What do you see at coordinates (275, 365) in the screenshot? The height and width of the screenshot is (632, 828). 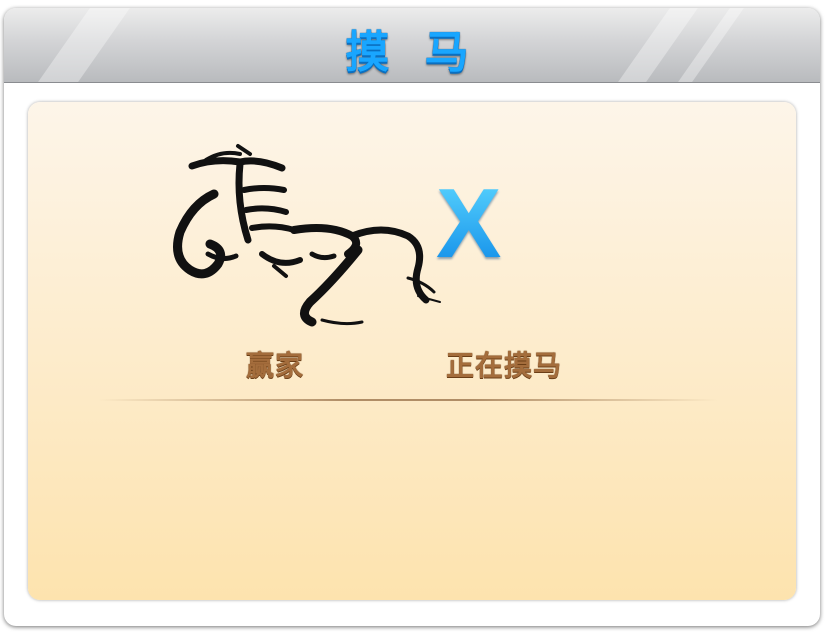 I see `winner-label: 赢家` at bounding box center [275, 365].